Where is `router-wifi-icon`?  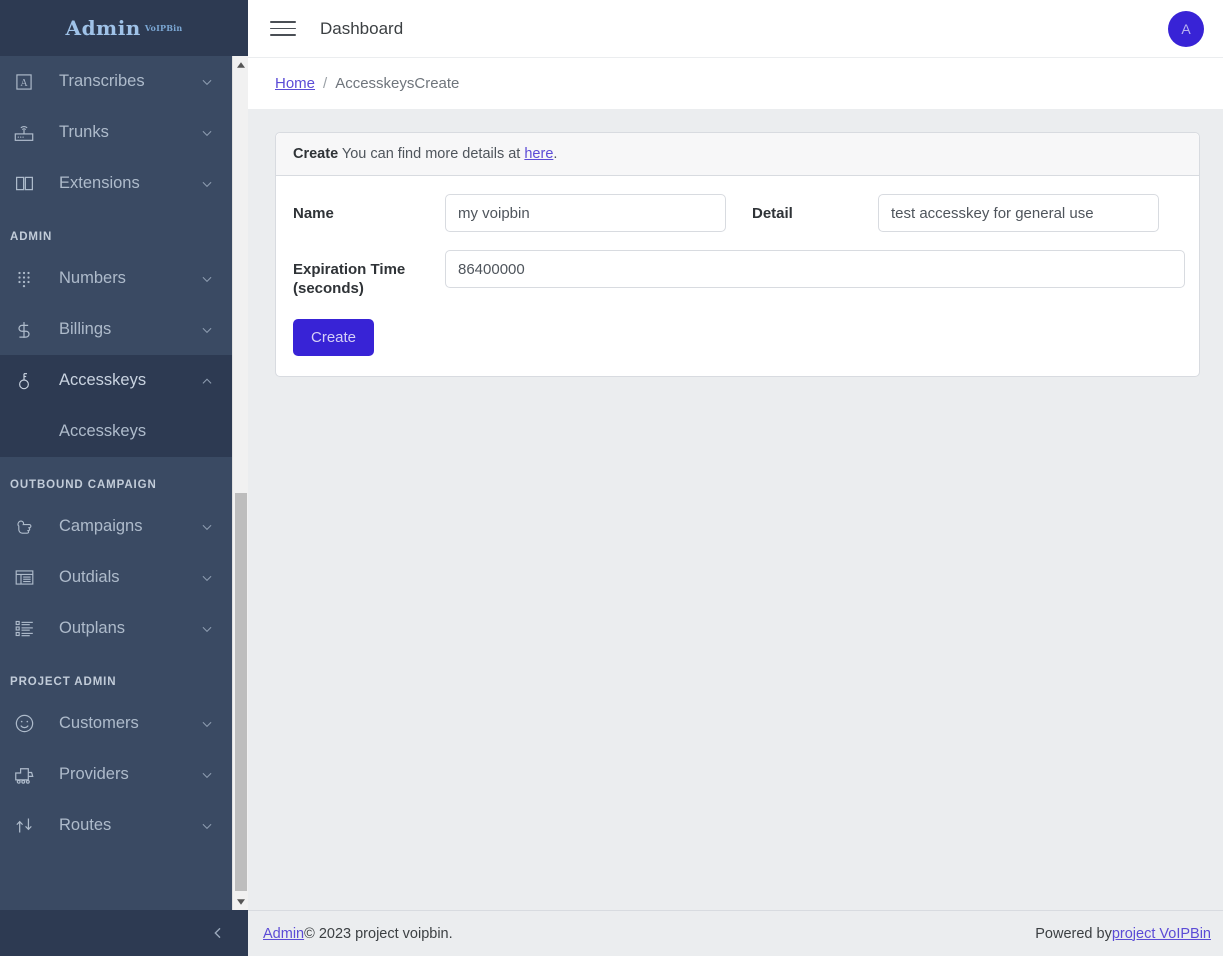 router-wifi-icon is located at coordinates (24, 133).